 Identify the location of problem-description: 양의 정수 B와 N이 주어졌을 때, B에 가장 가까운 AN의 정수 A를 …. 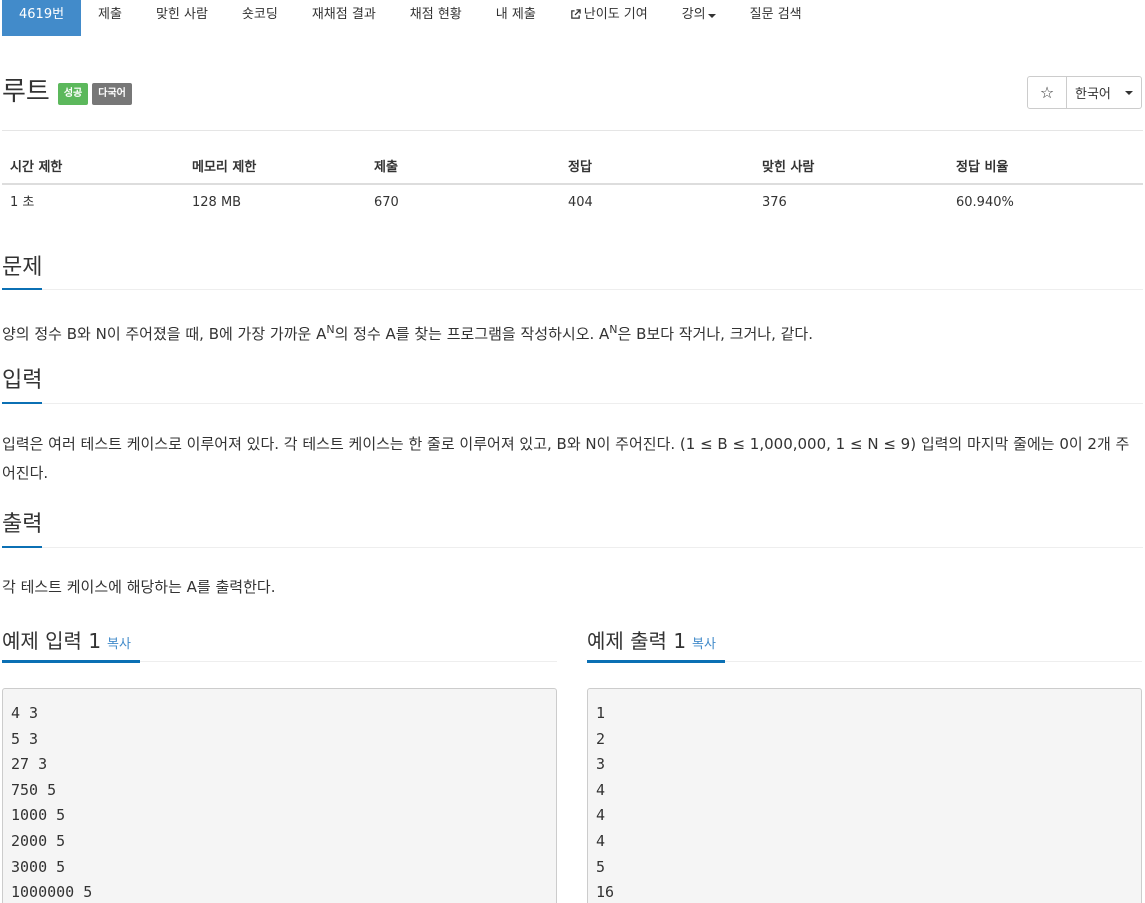
(572, 332).